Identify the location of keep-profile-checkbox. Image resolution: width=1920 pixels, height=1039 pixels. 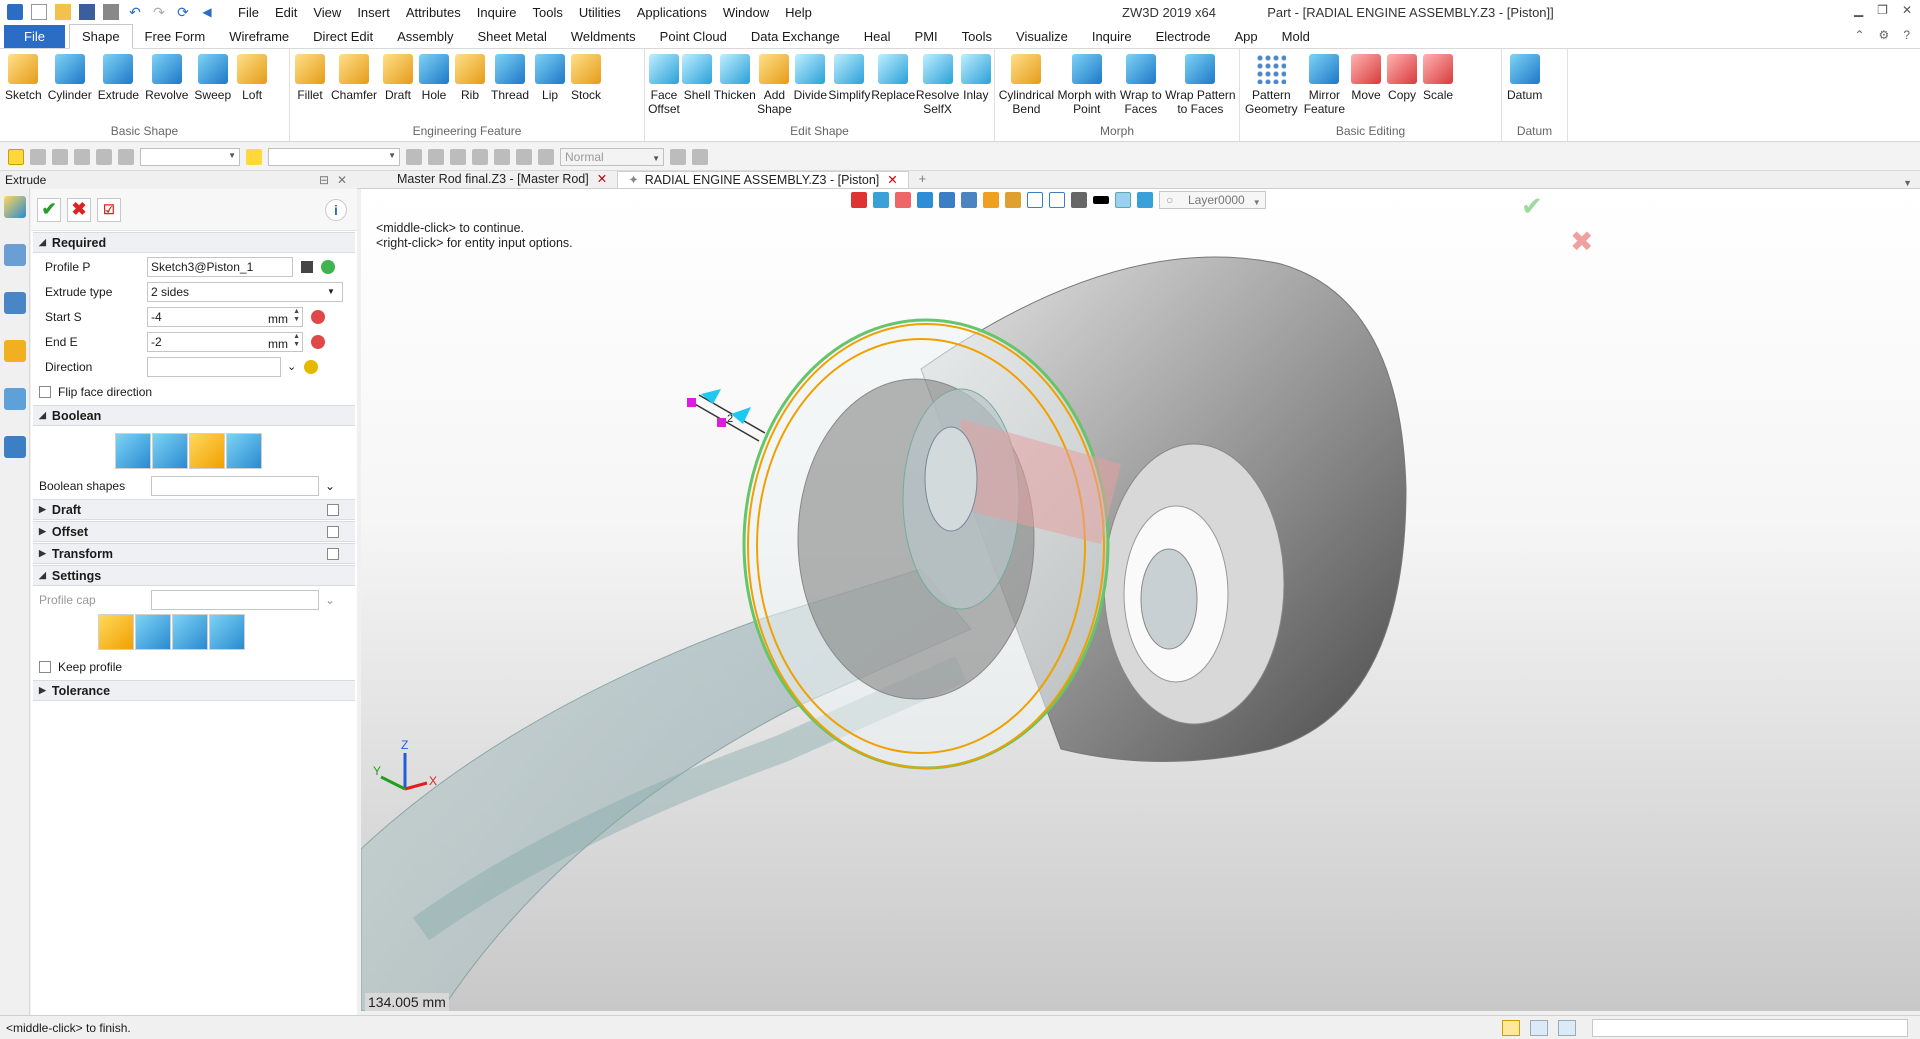
(45, 666).